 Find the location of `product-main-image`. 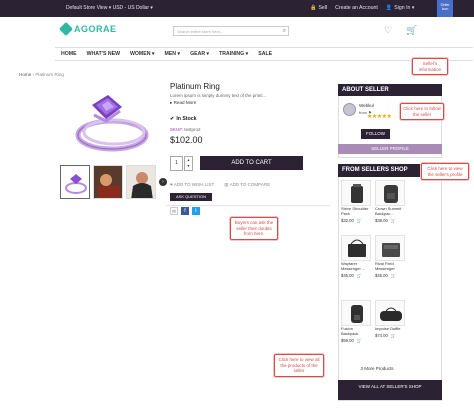

product-main-image is located at coordinates (112, 122).